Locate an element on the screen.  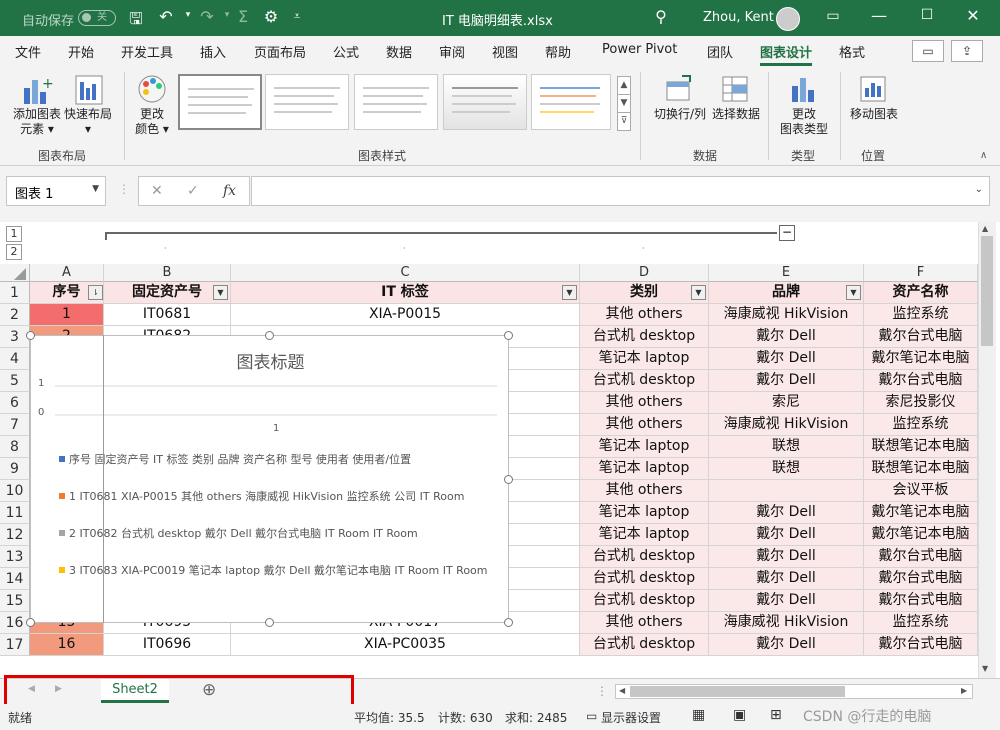
tab-developer: 开发工具 is located at coordinates (147, 51).